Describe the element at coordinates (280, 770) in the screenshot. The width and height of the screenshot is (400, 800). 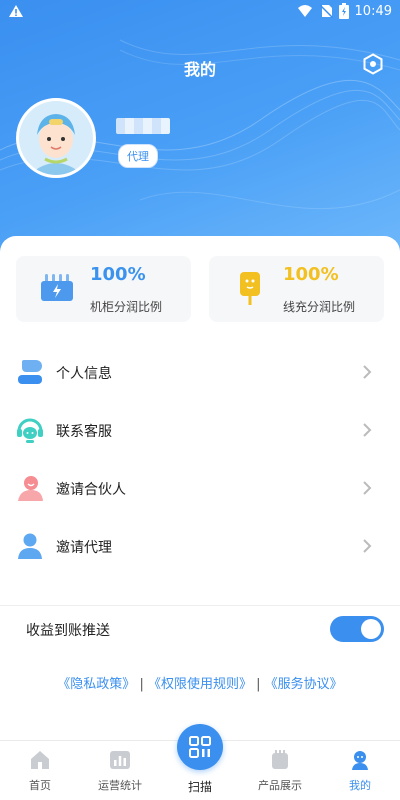
I see `tab-products: 产品展示` at that location.